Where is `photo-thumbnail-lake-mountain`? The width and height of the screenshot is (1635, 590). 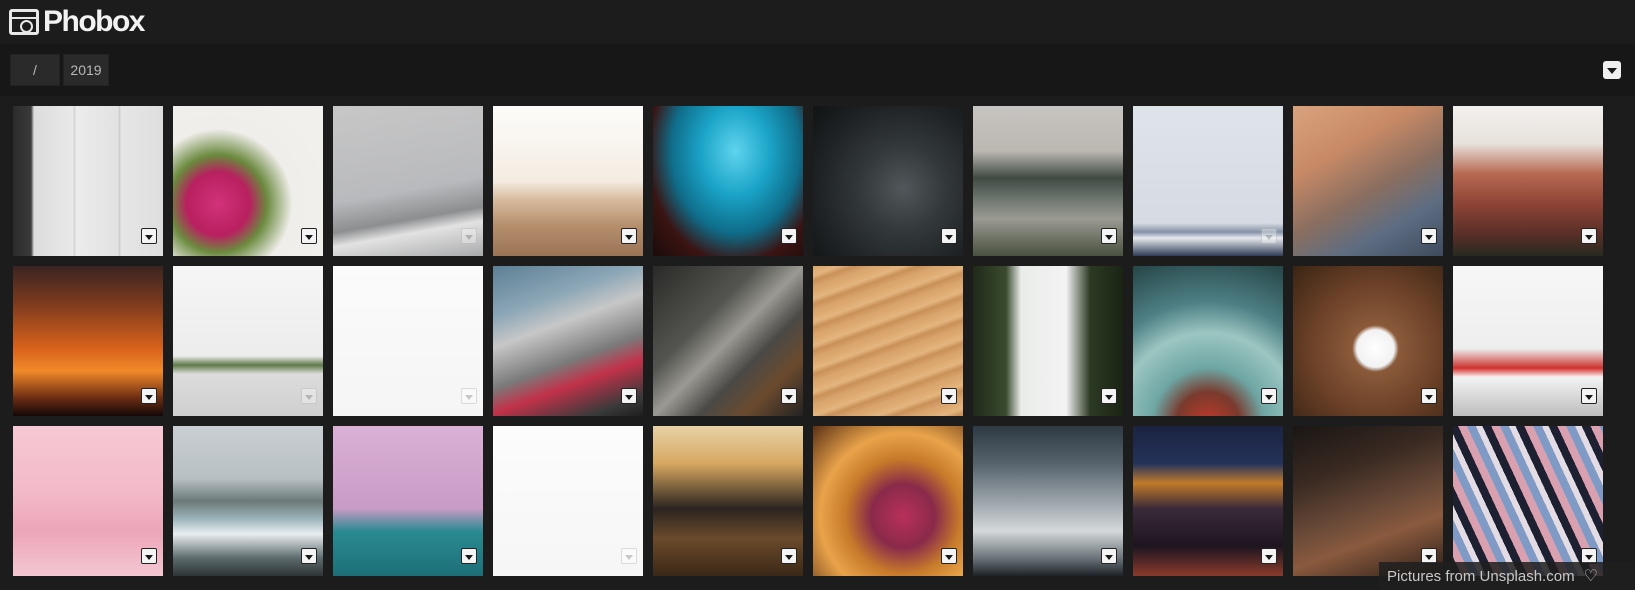
photo-thumbnail-lake-mountain is located at coordinates (1048, 181).